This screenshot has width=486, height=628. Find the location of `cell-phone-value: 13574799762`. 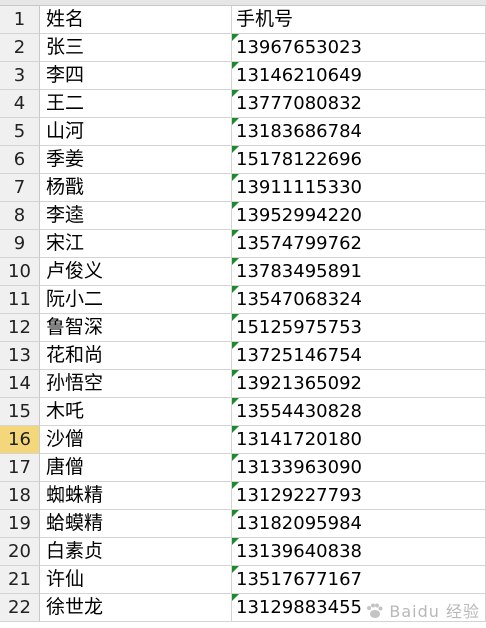

cell-phone-value: 13574799762 is located at coordinates (299, 243).